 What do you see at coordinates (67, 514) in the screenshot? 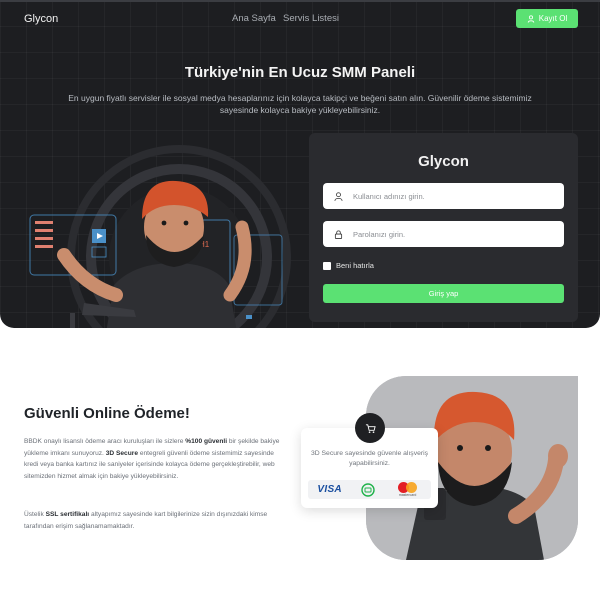
I see `p2-bold-ssl: SSL sertifikalı` at bounding box center [67, 514].